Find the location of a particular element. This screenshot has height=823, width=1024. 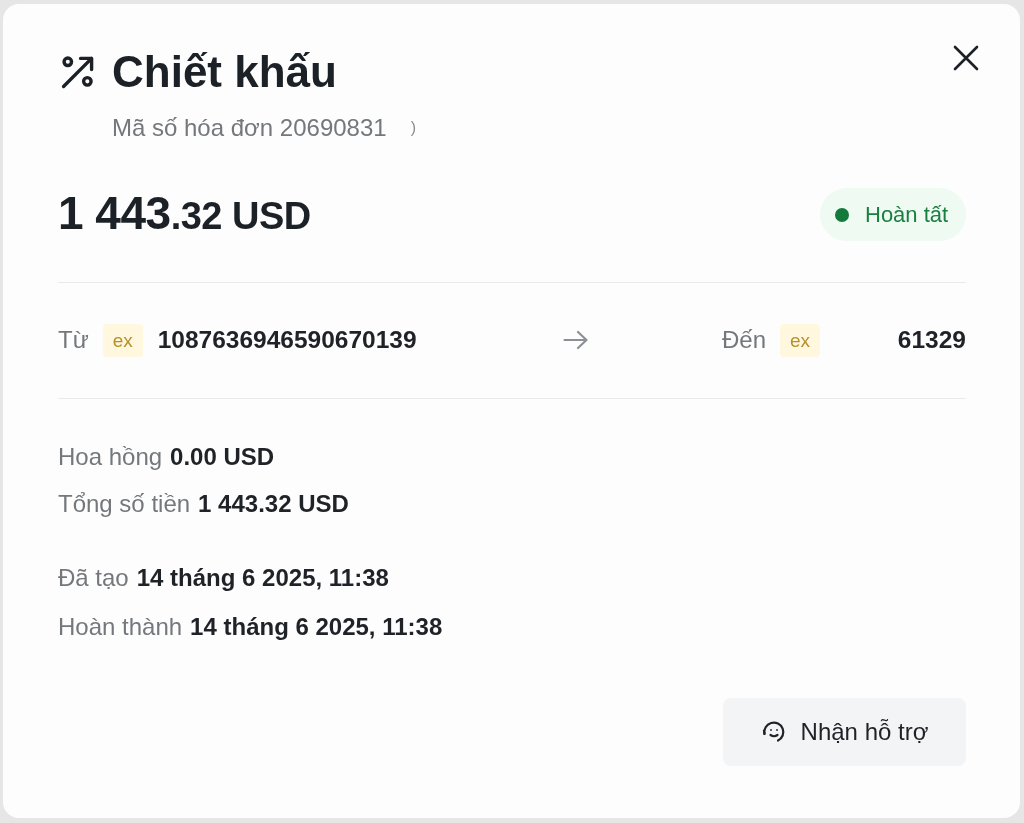

headset-smiley-icon is located at coordinates (773, 732).